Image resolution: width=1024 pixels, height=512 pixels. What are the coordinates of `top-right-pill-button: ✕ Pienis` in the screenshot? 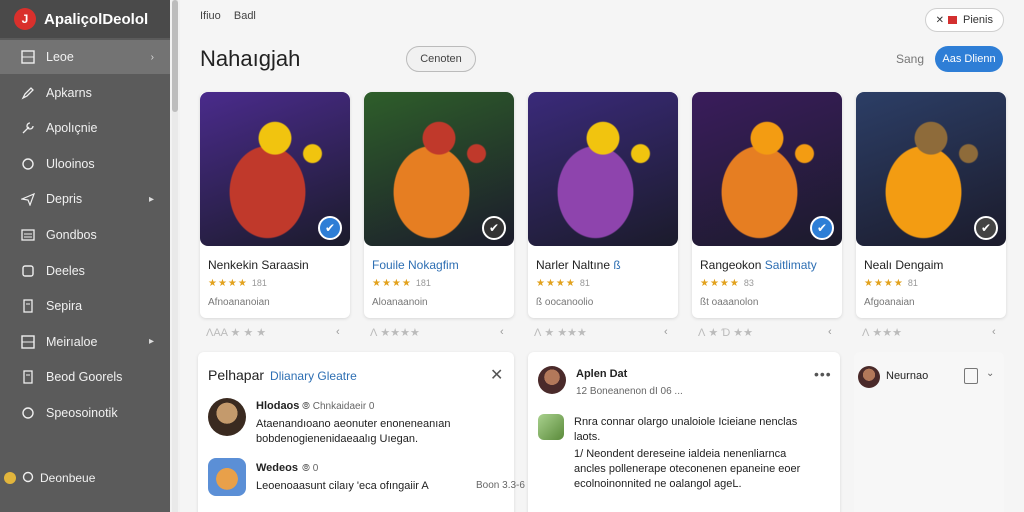 It's located at (964, 20).